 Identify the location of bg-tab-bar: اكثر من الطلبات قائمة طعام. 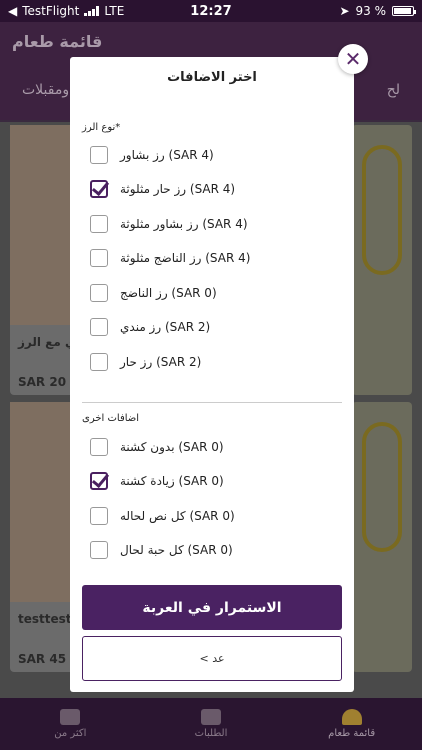
(211, 724).